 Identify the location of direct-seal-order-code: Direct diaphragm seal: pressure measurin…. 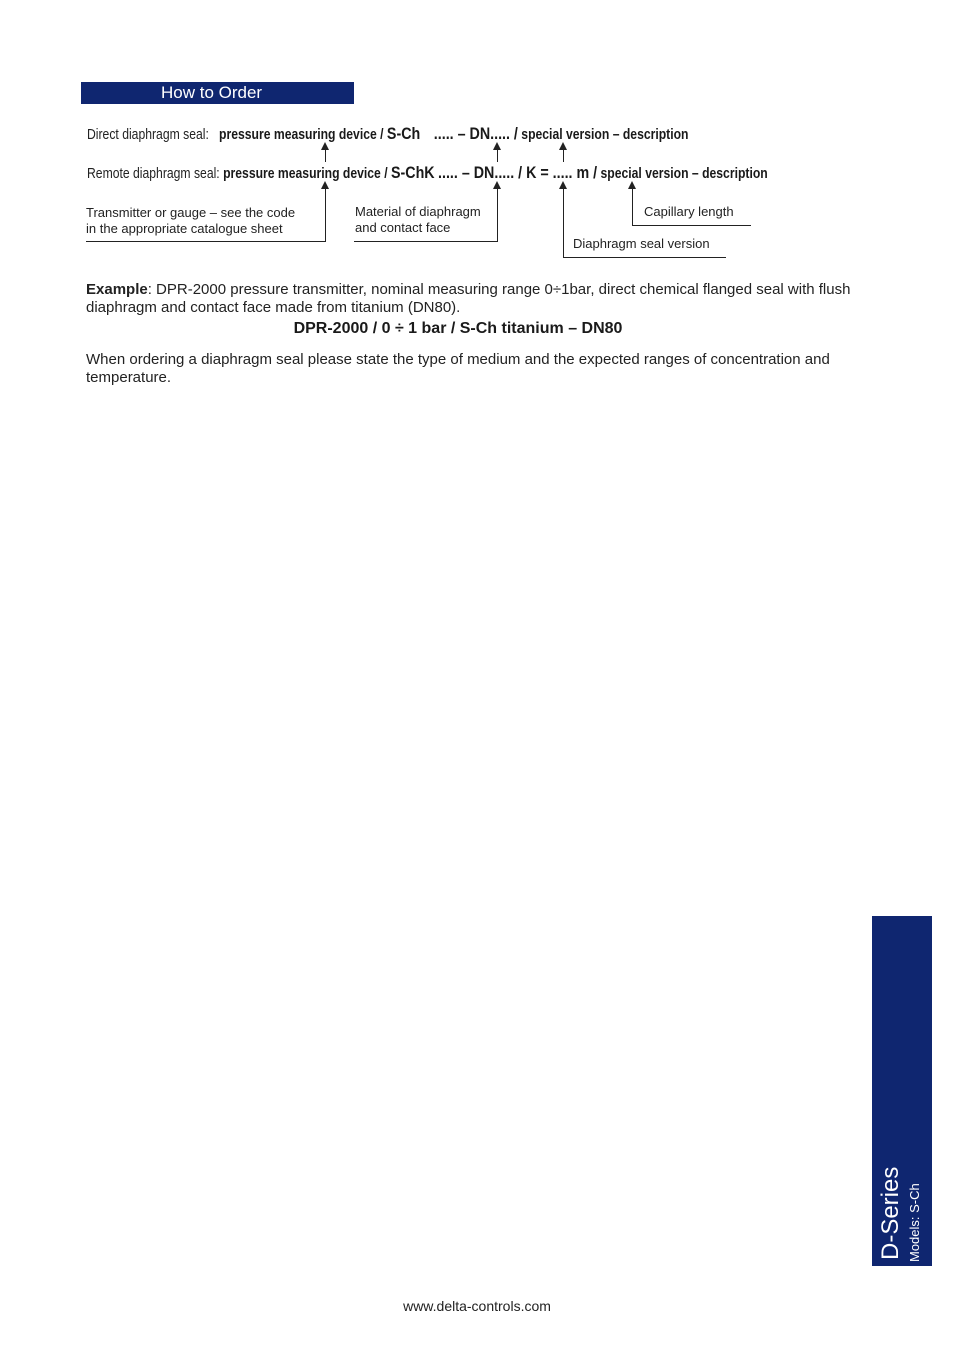
(388, 134).